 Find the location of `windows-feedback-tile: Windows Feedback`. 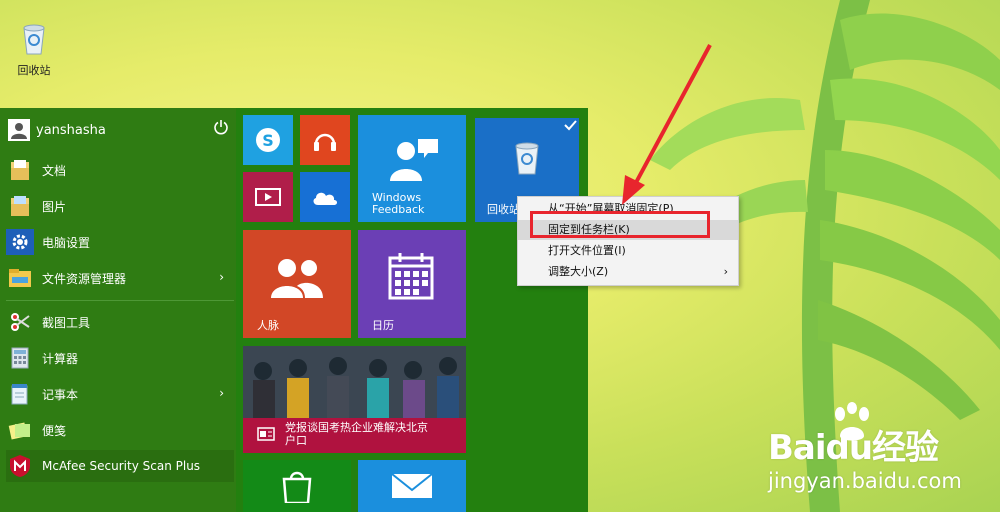

windows-feedback-tile: Windows Feedback is located at coordinates (412, 168).